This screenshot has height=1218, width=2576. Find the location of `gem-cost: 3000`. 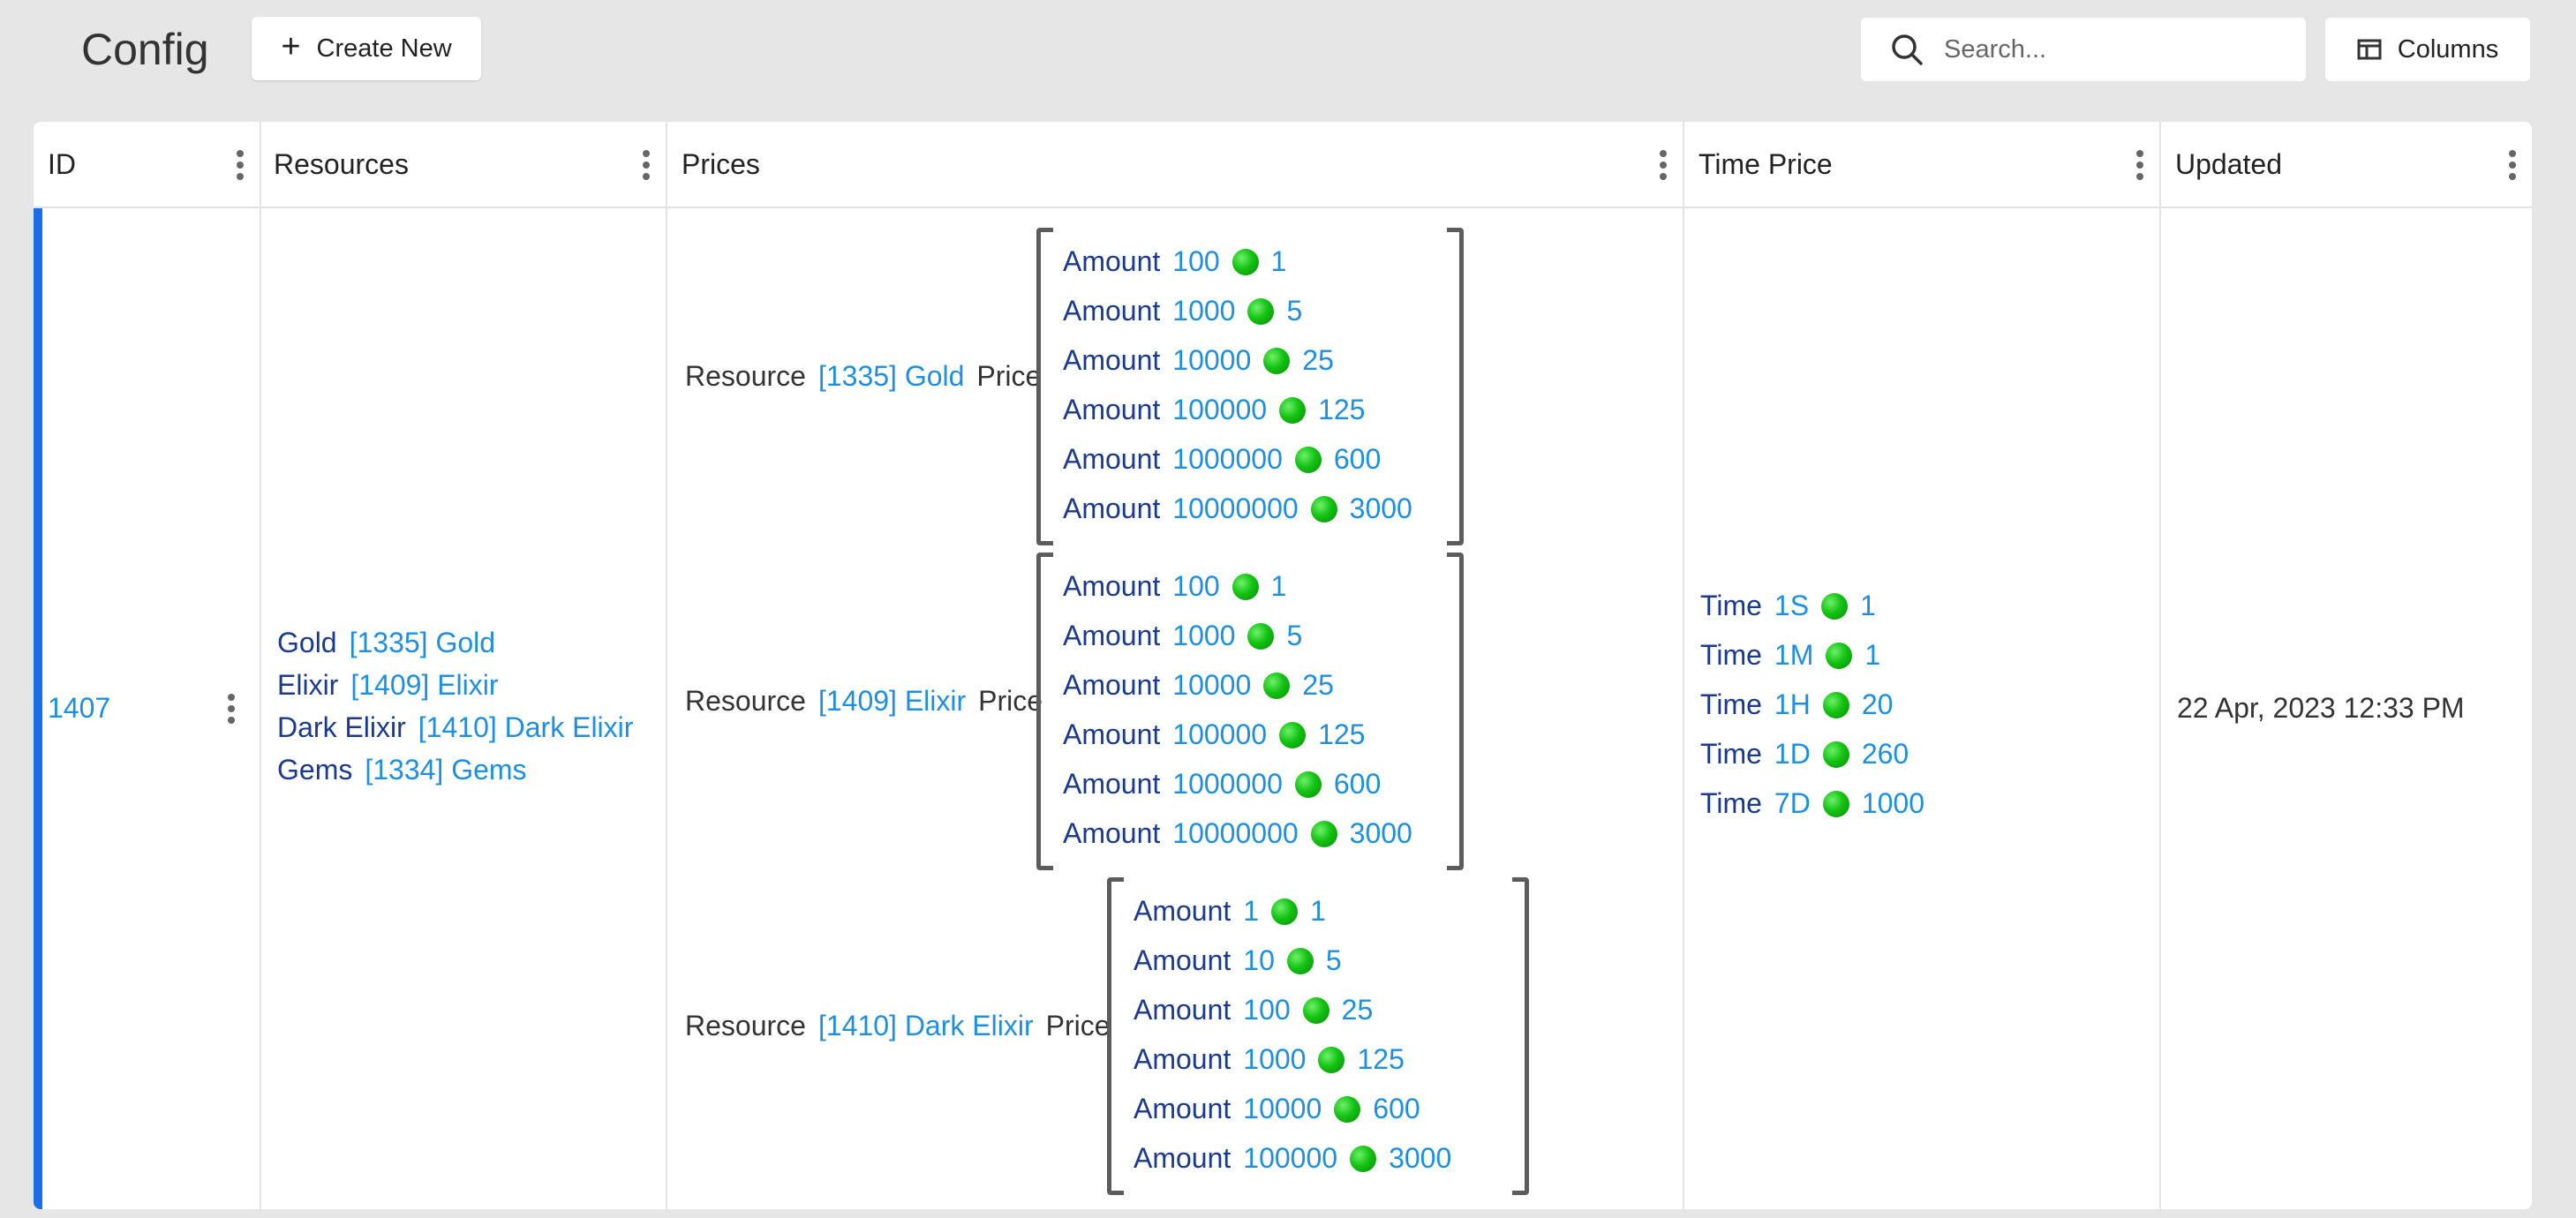

gem-cost: 3000 is located at coordinates (1421, 1158).